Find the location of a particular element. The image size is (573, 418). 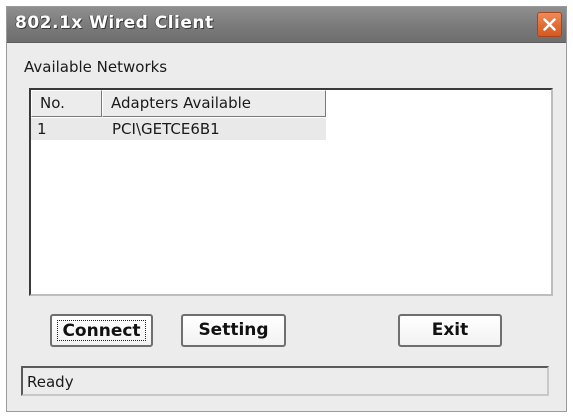

connect-button-label: Connect is located at coordinates (101, 331).